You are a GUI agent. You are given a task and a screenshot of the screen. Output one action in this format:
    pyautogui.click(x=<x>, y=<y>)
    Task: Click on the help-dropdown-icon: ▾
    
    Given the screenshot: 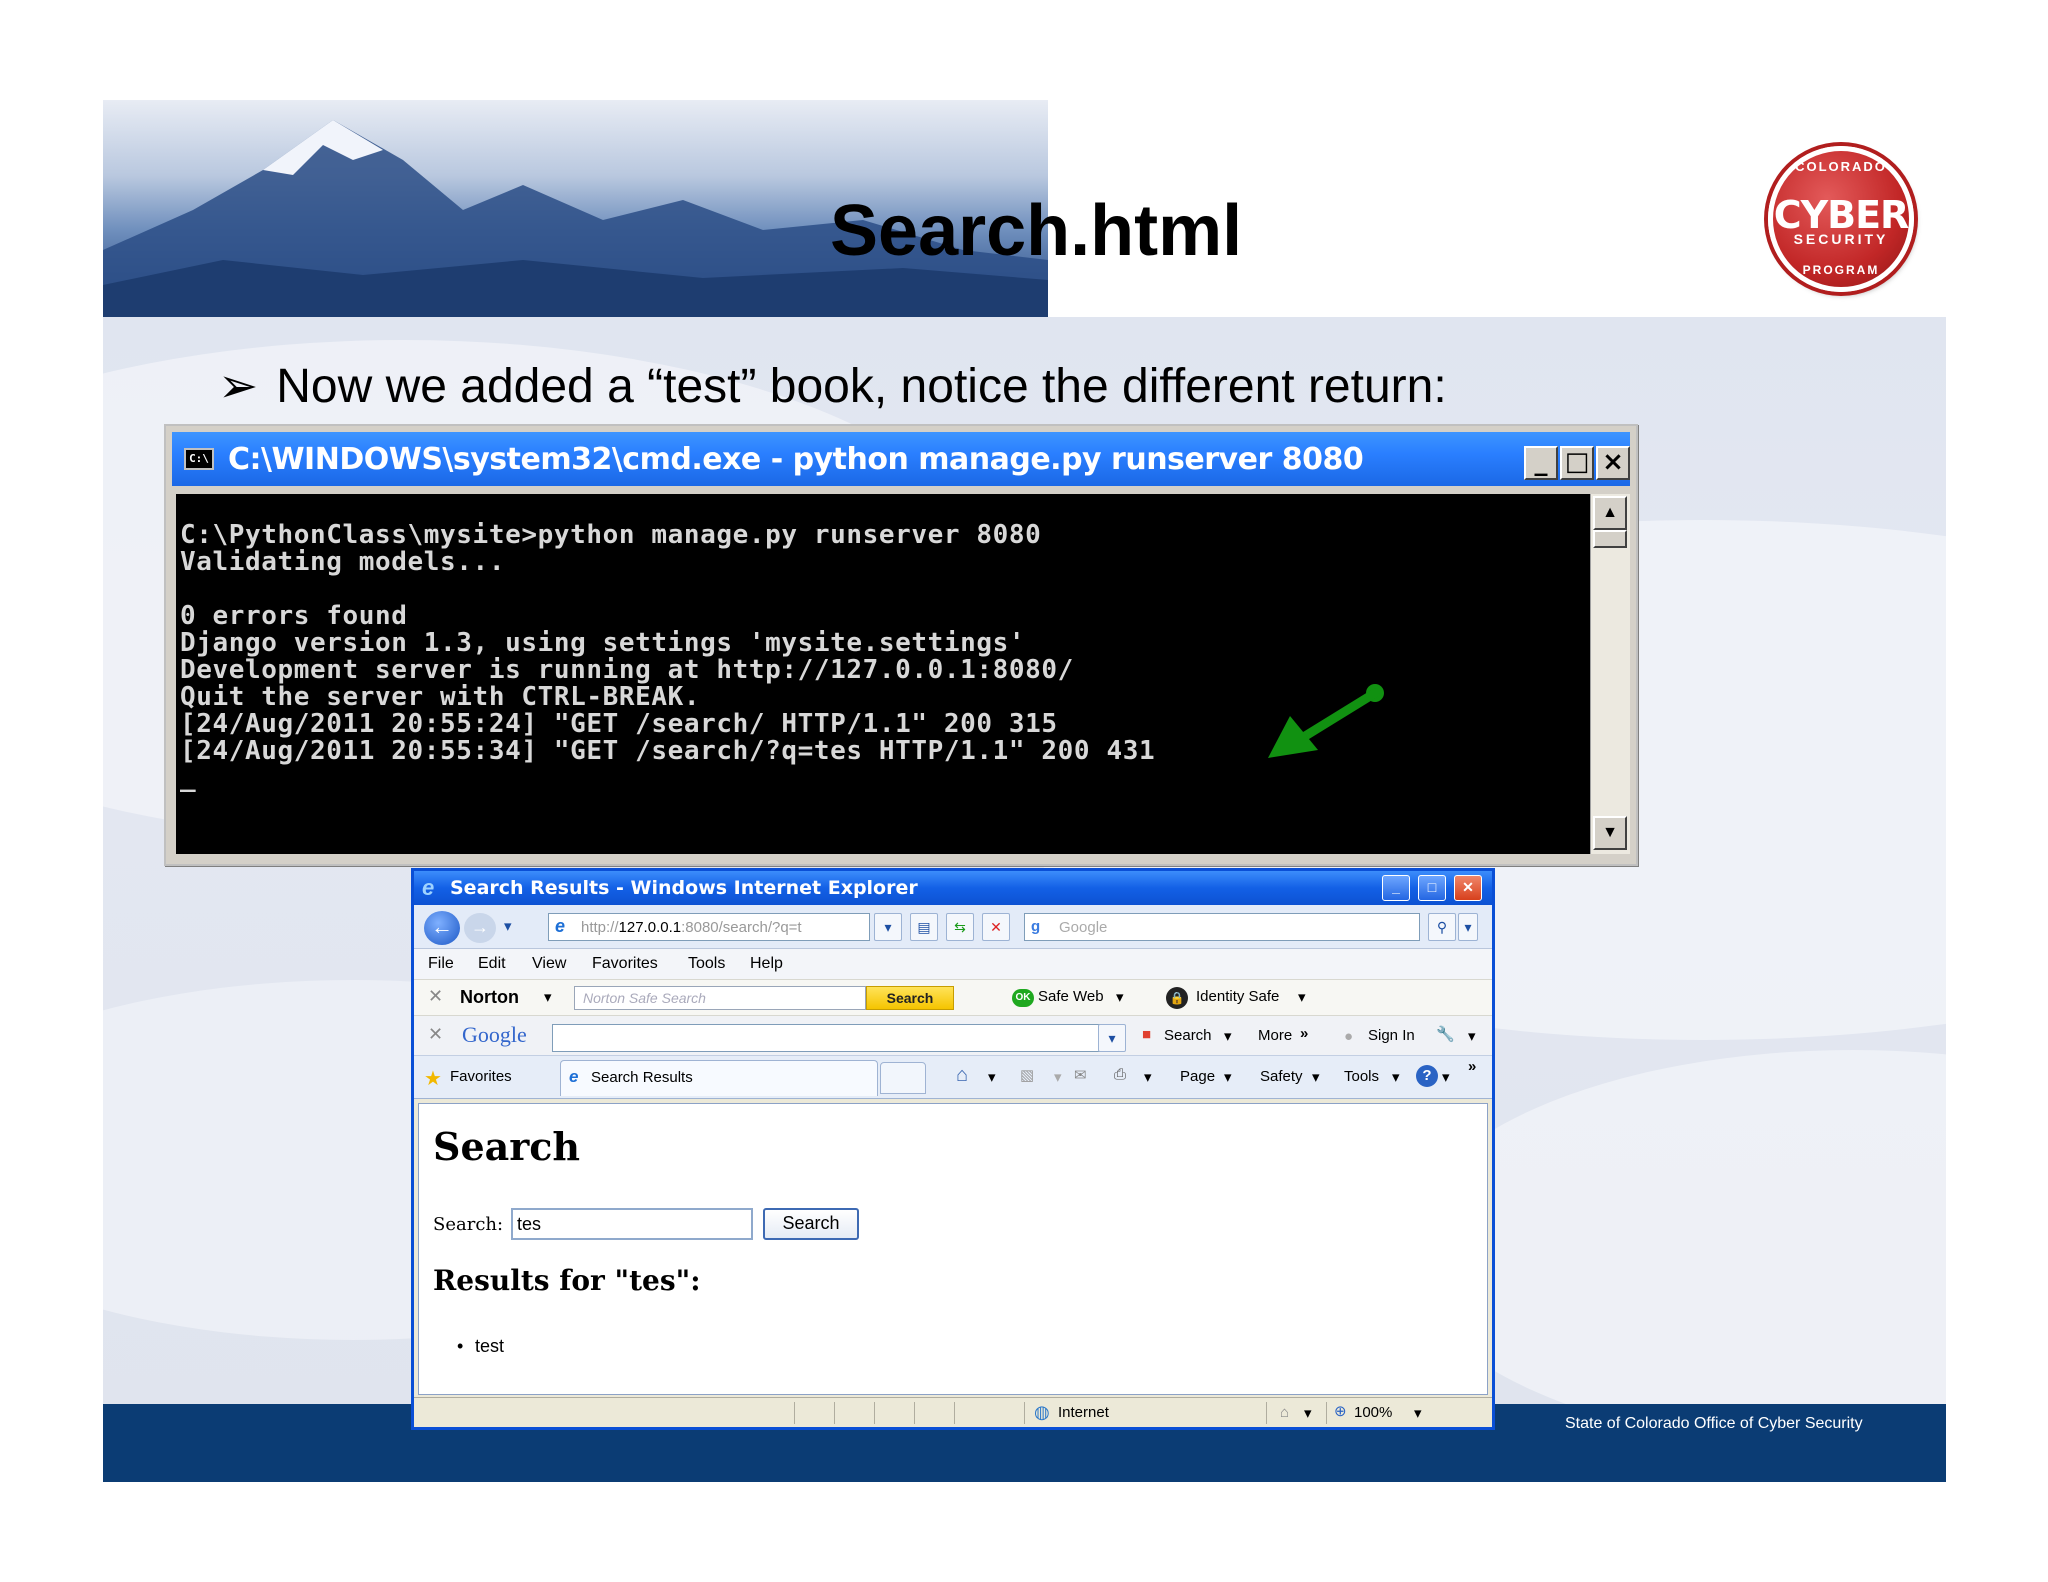 What is the action you would take?
    pyautogui.click(x=1446, y=1077)
    